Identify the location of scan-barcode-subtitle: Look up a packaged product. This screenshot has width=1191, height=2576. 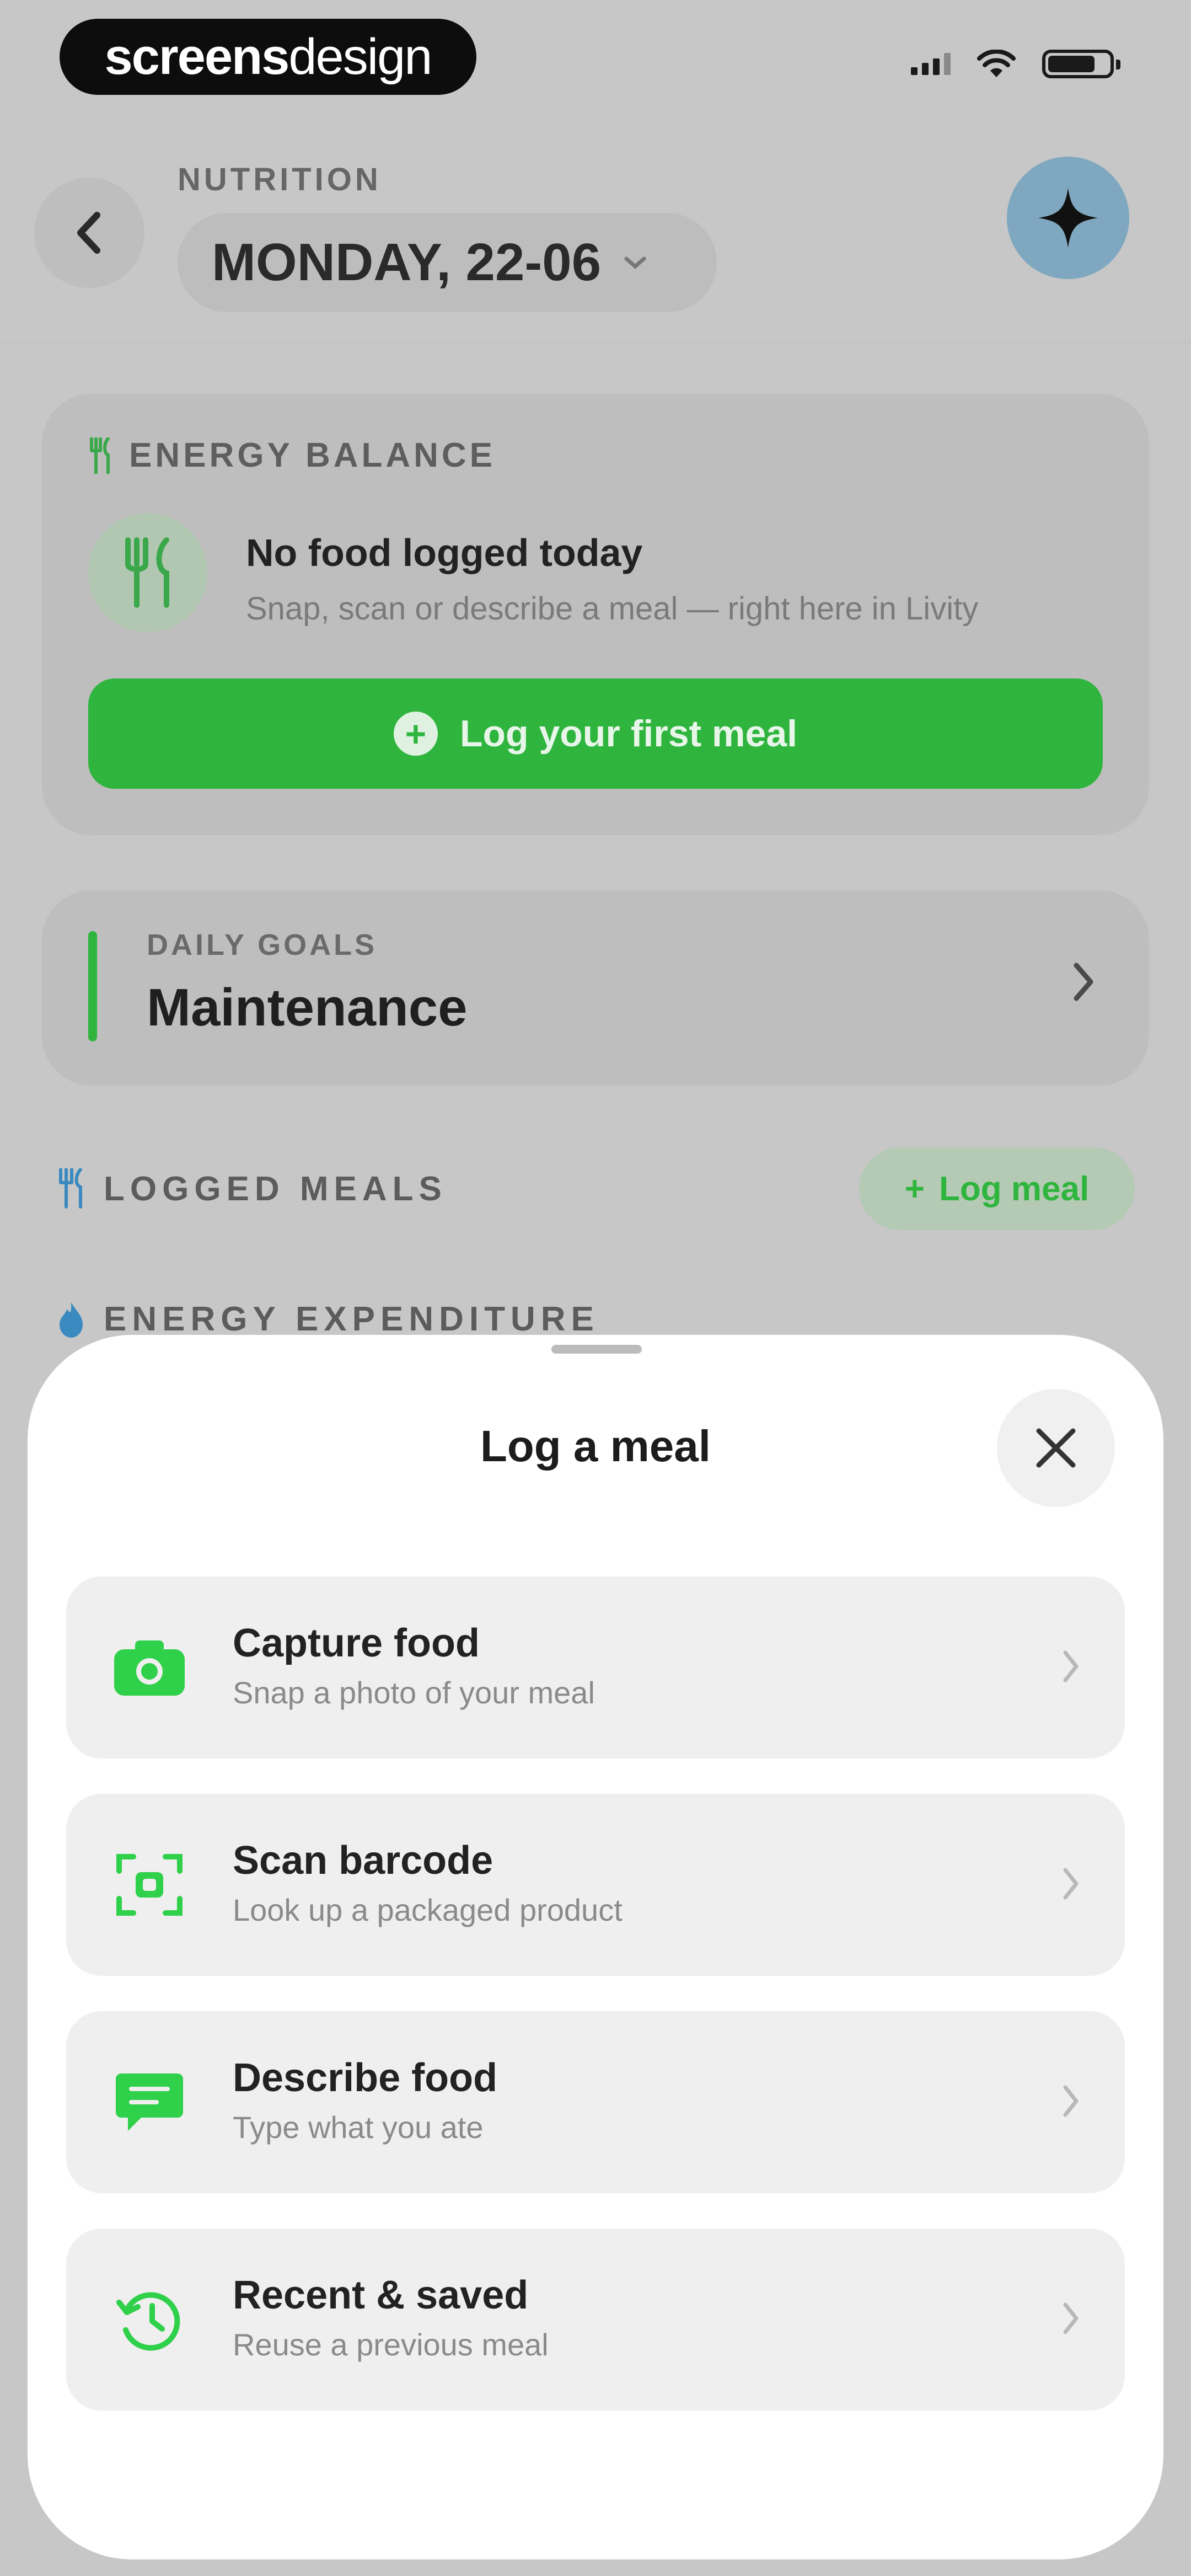
(428, 1910).